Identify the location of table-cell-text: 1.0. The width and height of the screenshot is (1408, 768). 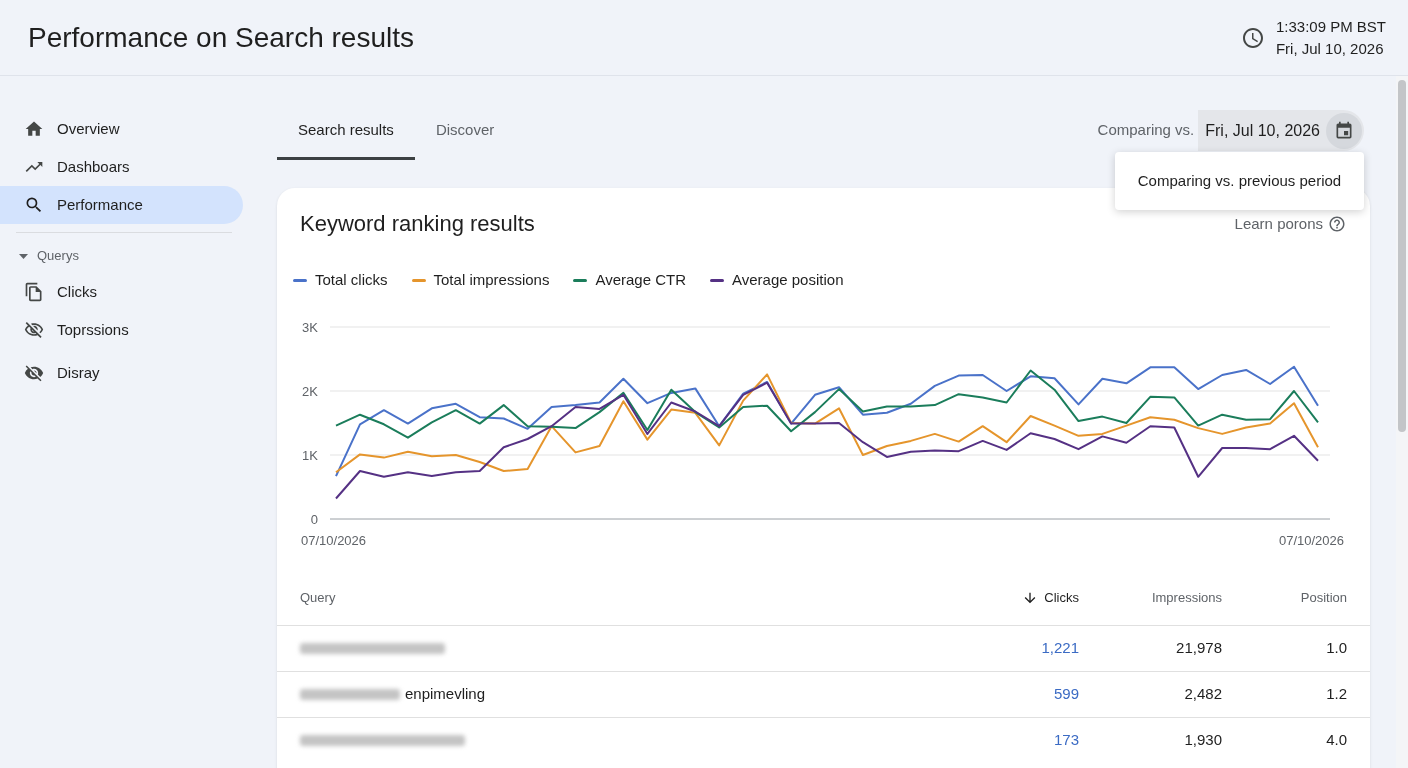
(1336, 648).